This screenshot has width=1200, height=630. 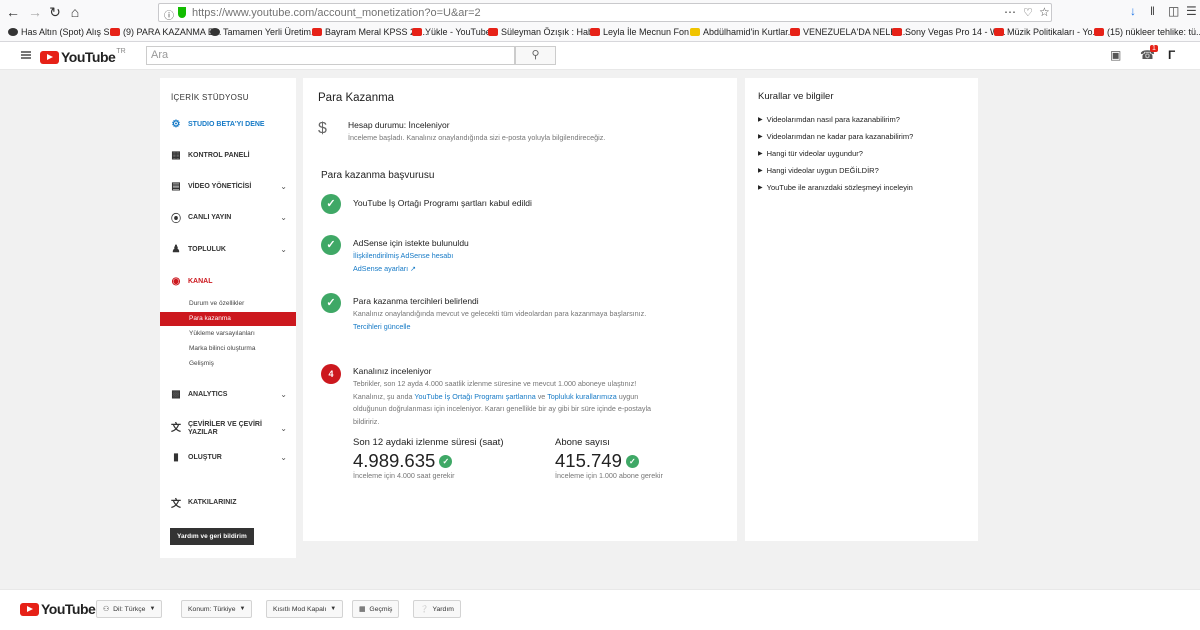 What do you see at coordinates (362, 609) in the screenshot?
I see `history-icon: ▦` at bounding box center [362, 609].